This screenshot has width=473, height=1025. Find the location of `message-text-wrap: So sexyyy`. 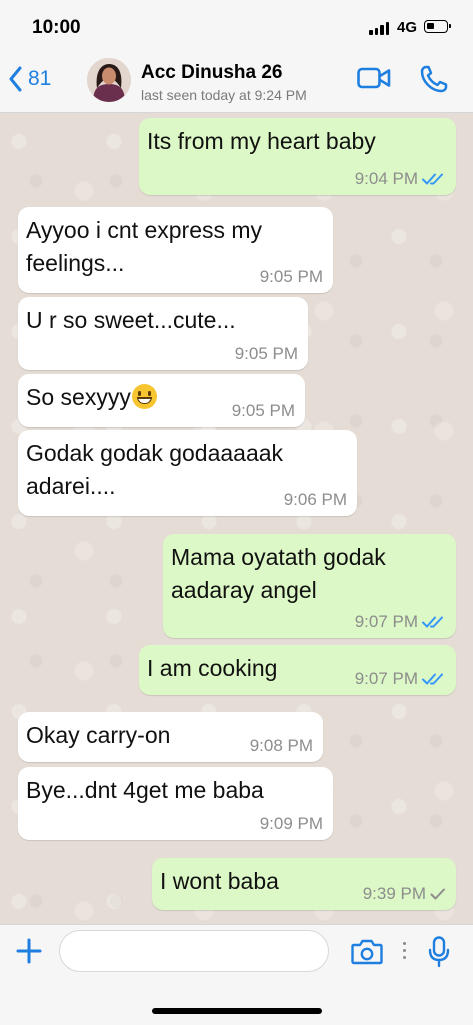

message-text-wrap: So sexyyy is located at coordinates (91, 397).